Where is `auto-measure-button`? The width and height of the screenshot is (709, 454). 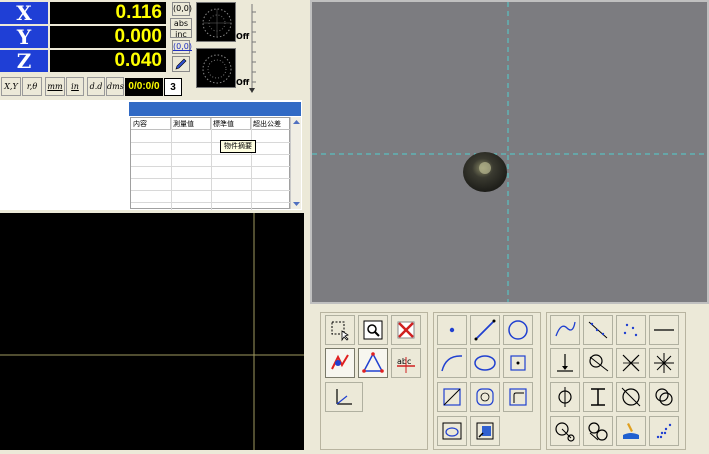
auto-measure-button is located at coordinates (340, 363).